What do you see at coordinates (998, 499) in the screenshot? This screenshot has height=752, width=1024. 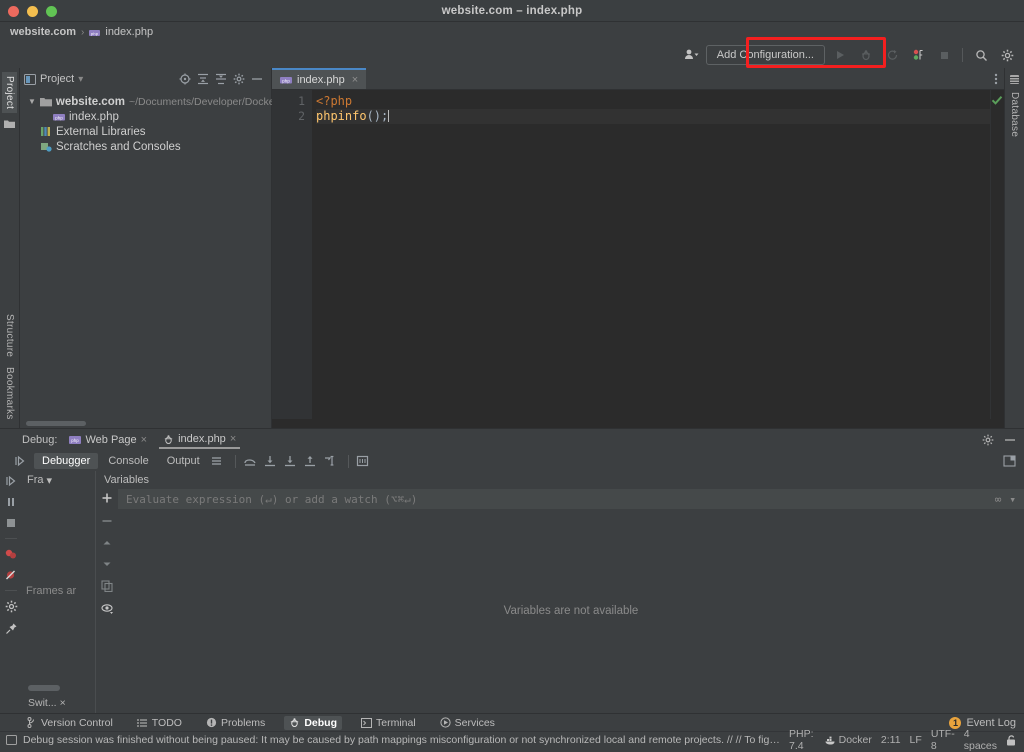 I see `infinity-icon: ∞` at bounding box center [998, 499].